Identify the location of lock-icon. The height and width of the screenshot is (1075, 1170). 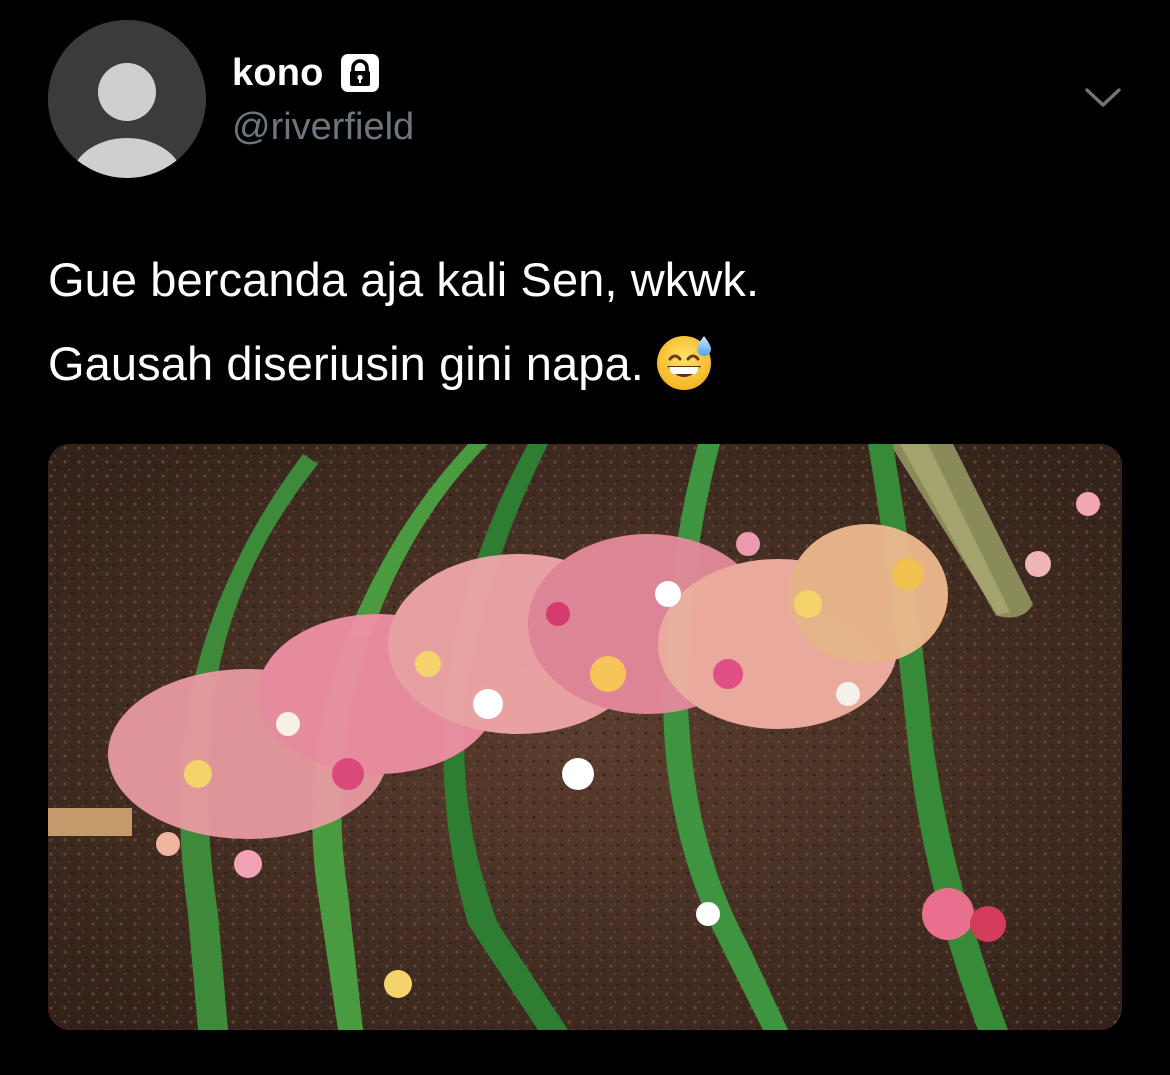
(360, 73).